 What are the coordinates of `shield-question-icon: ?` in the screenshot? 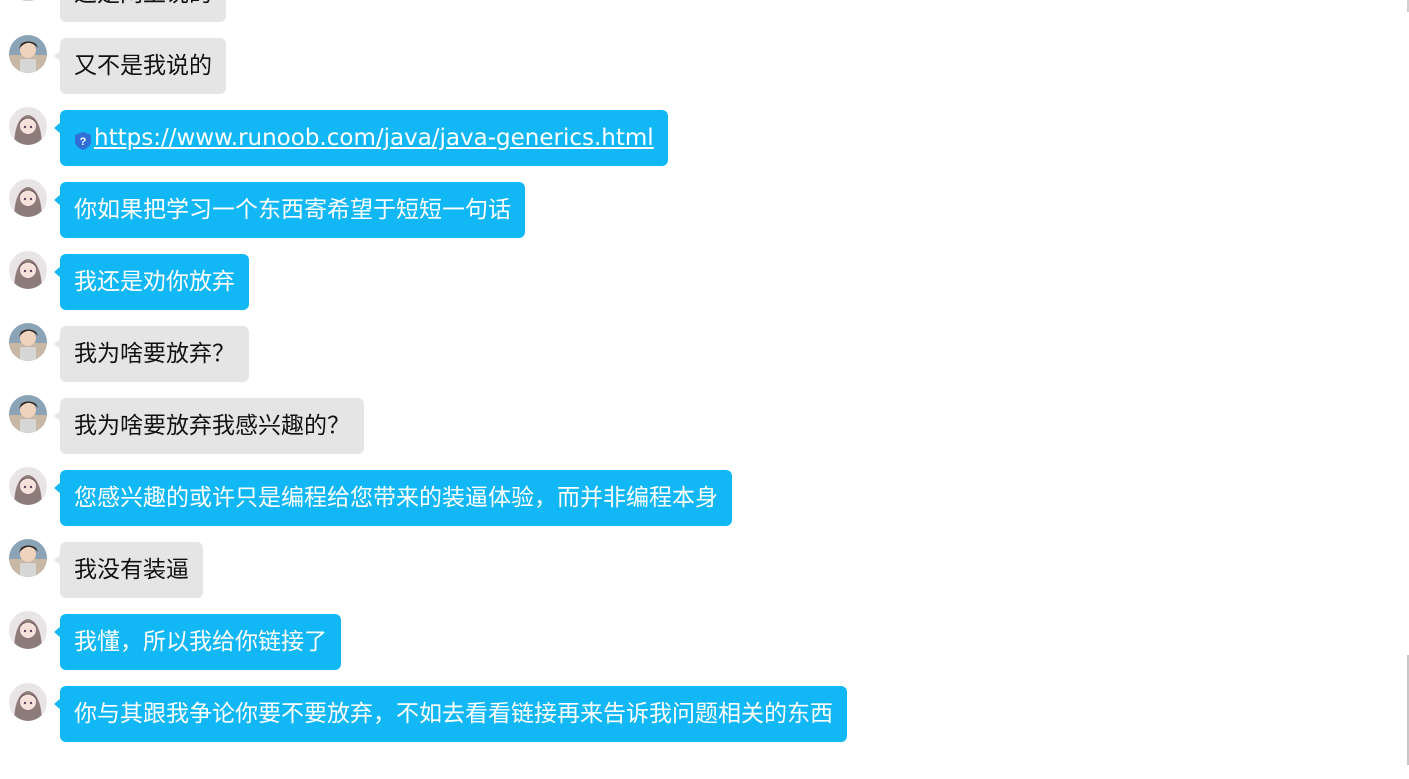 It's located at (83, 133).